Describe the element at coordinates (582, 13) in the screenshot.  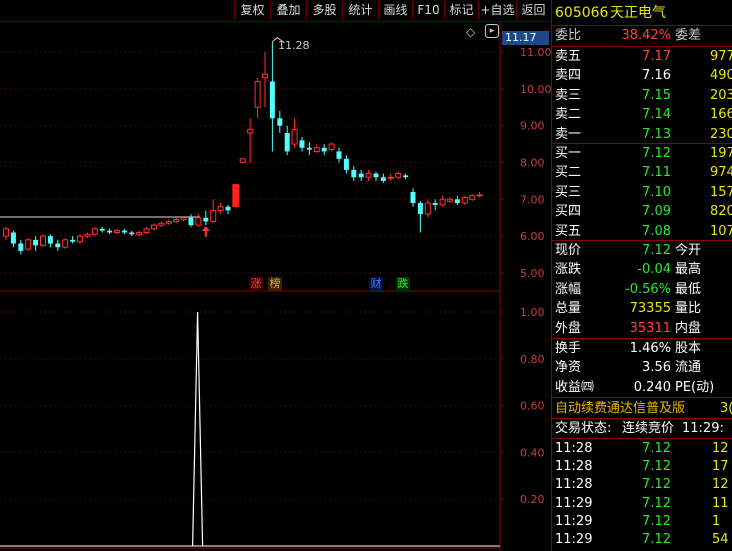
I see `stock-code: 605066` at that location.